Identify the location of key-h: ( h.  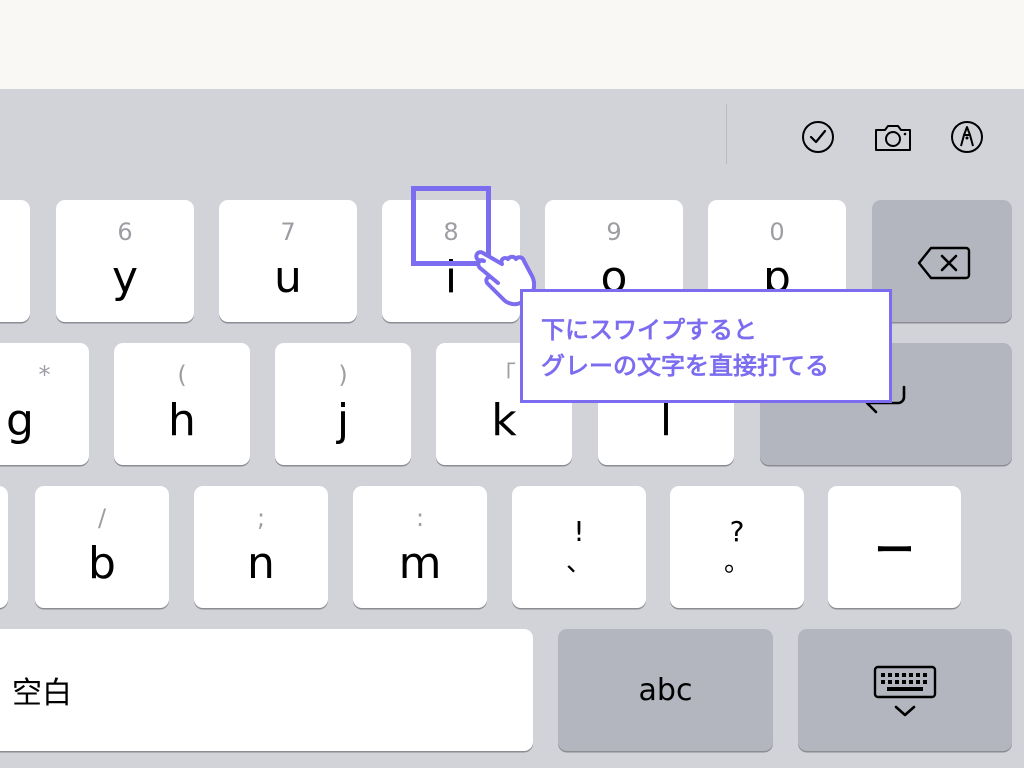
(182, 404).